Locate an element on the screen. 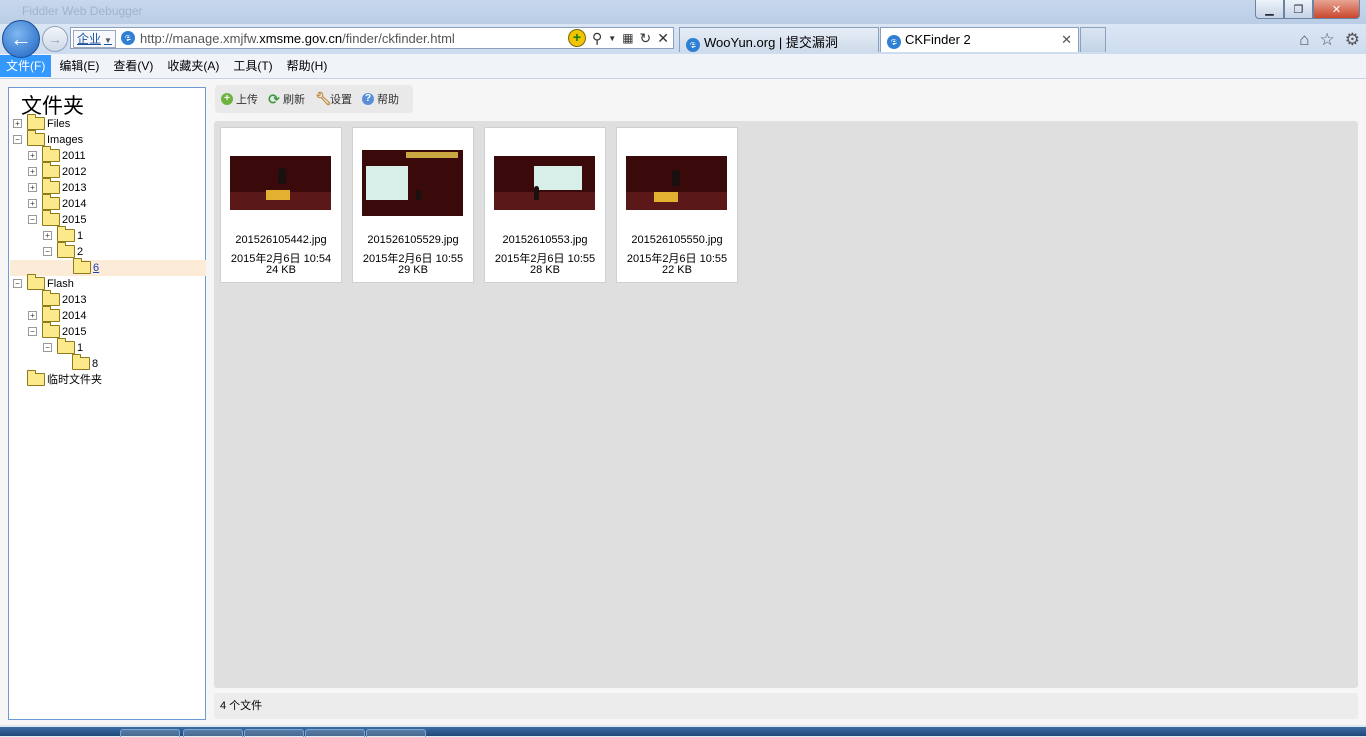  stop-icon: ✕ is located at coordinates (663, 38).